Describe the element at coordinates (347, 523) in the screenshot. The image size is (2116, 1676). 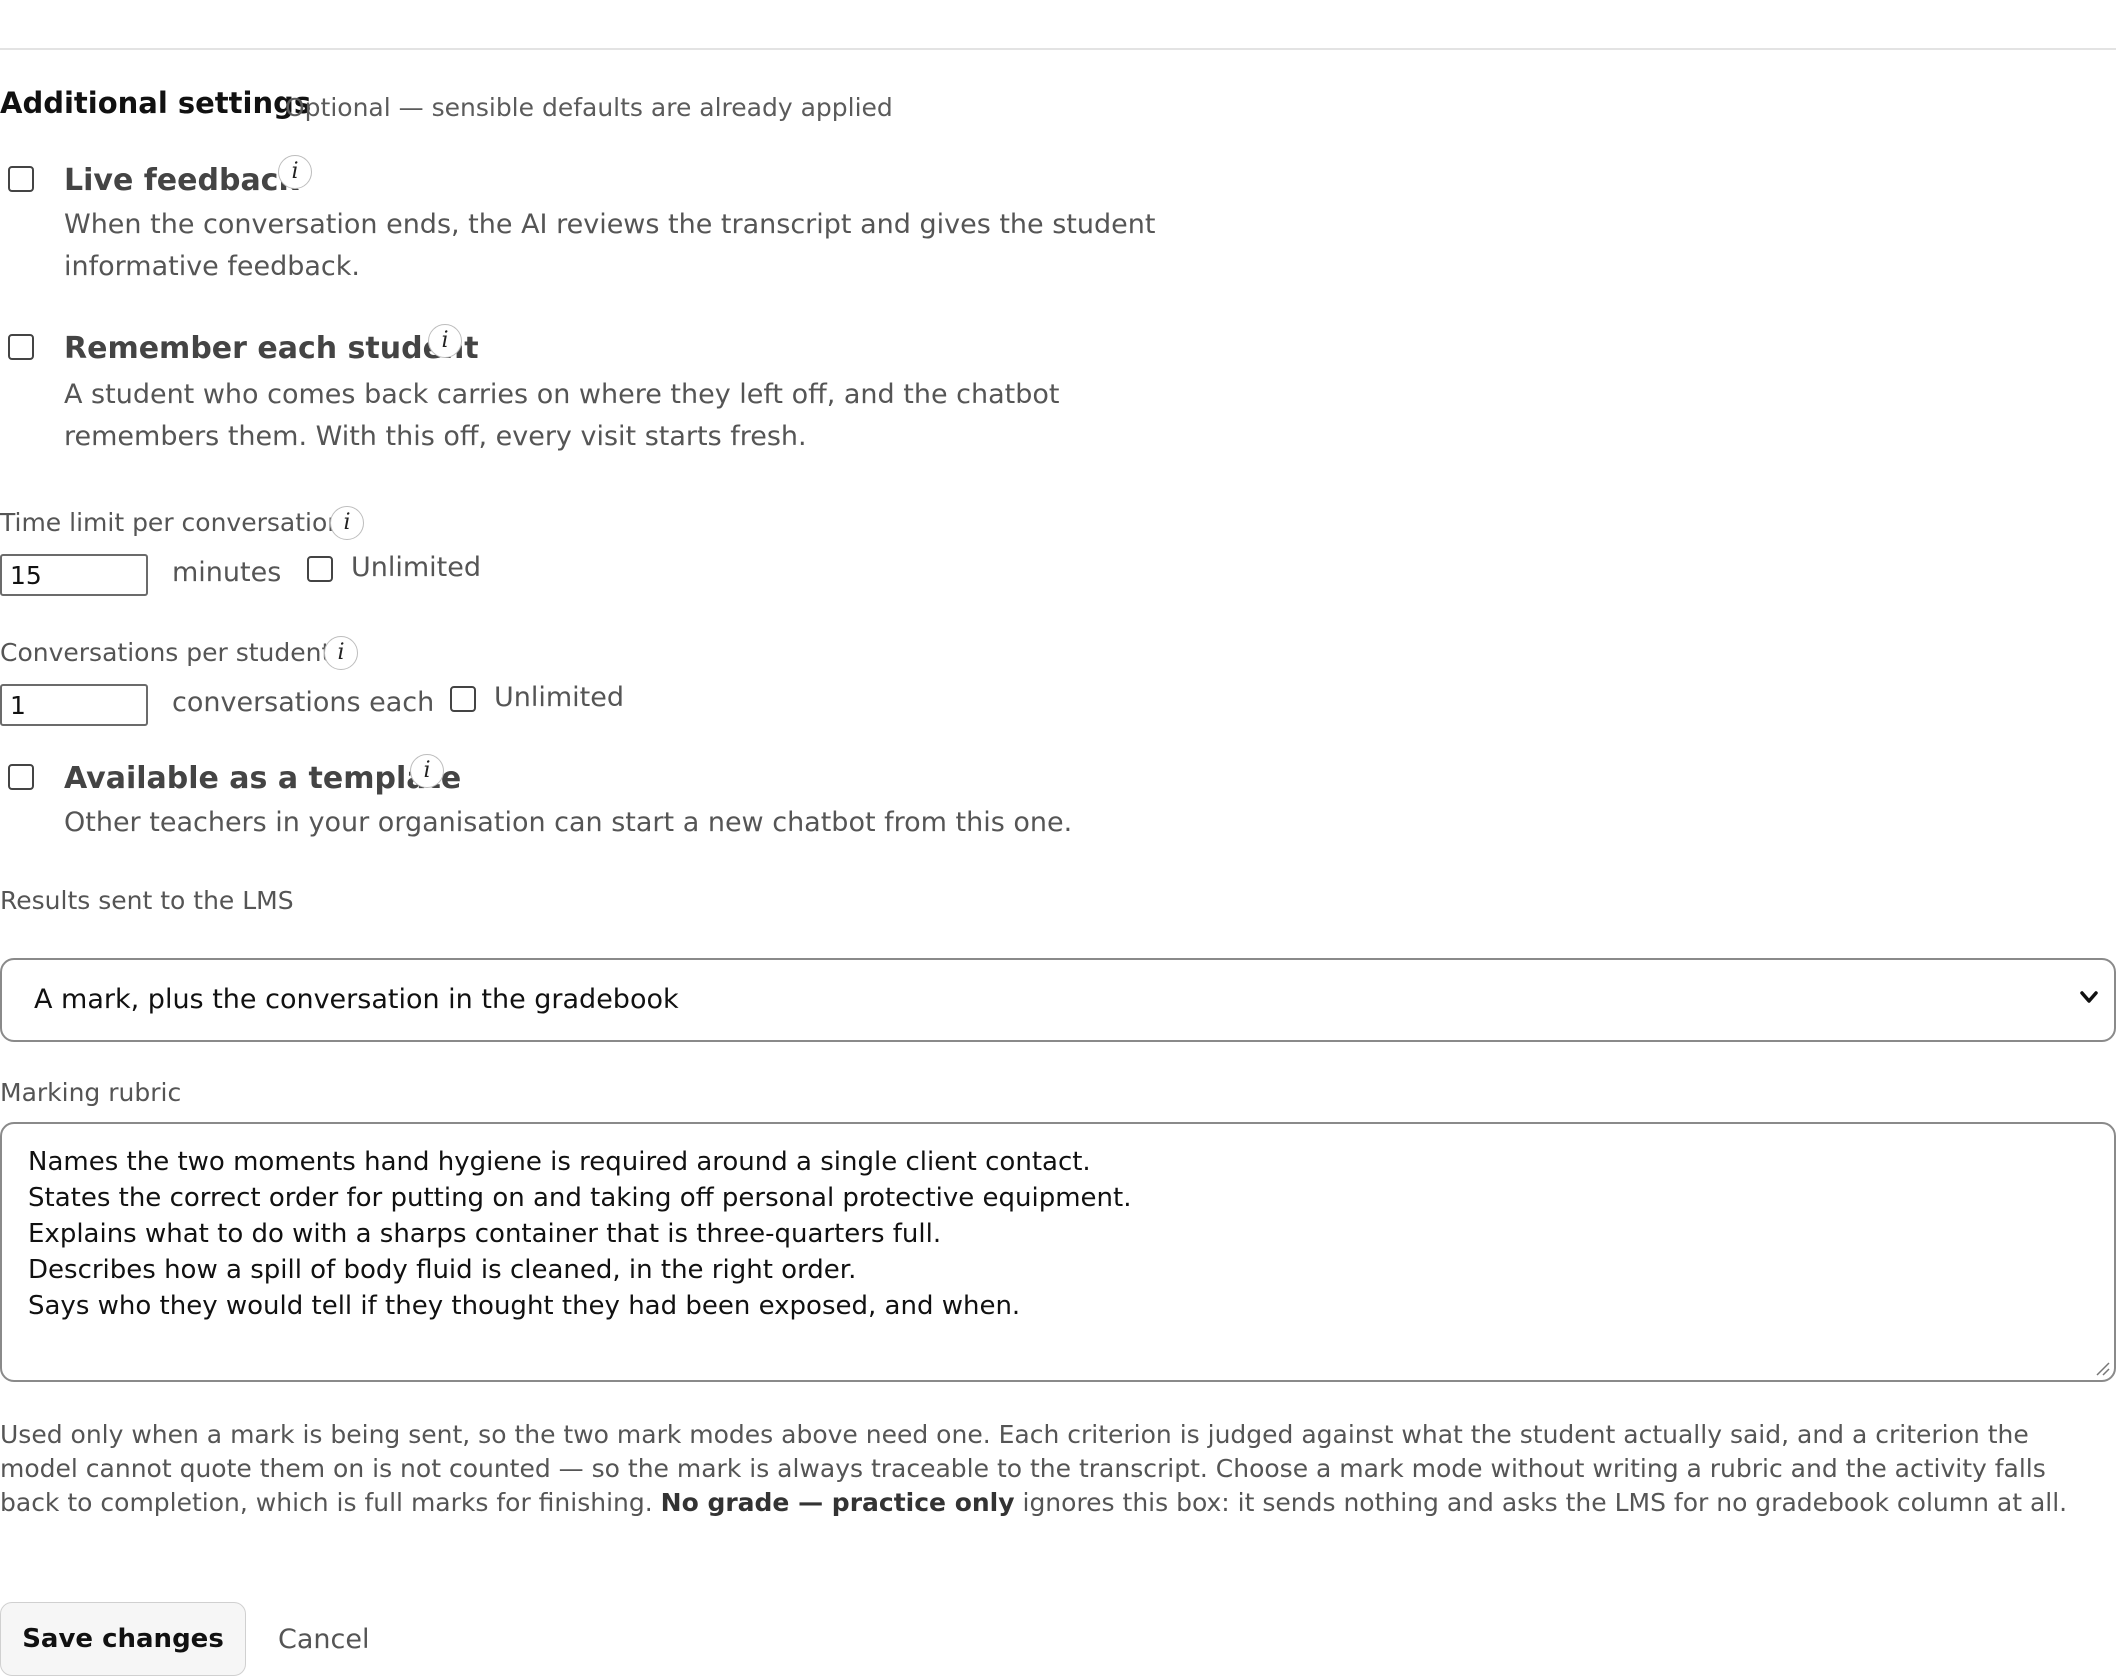
I see `time-limit-info-icon: i` at that location.